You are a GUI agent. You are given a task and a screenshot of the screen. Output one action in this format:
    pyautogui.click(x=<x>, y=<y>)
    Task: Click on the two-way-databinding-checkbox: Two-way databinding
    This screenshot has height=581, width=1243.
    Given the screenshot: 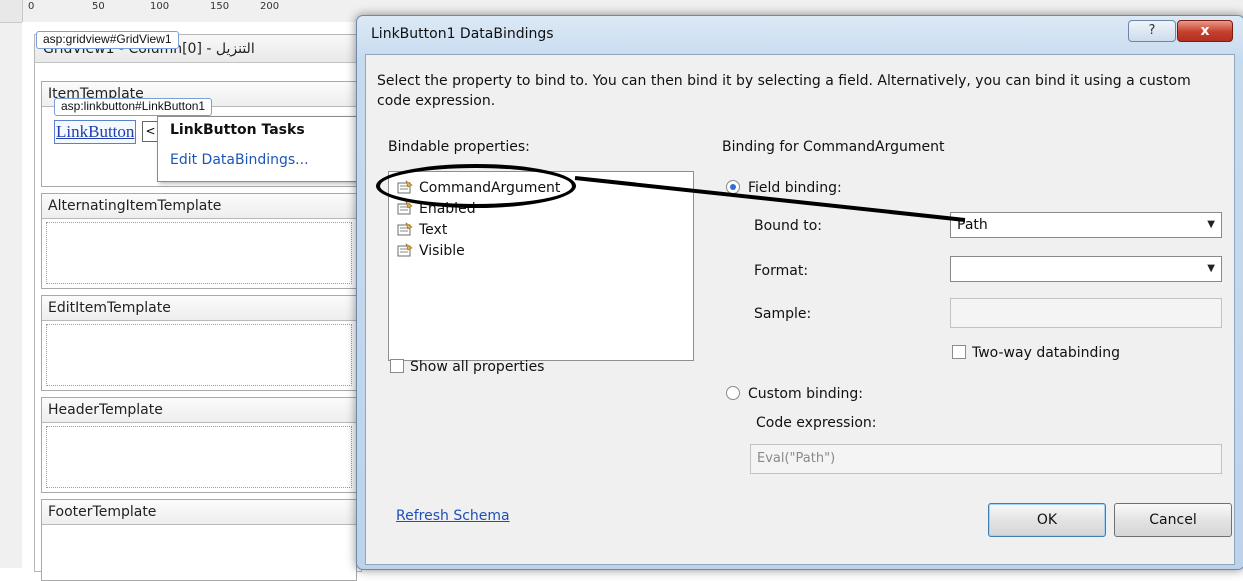 What is the action you would take?
    pyautogui.click(x=1036, y=353)
    